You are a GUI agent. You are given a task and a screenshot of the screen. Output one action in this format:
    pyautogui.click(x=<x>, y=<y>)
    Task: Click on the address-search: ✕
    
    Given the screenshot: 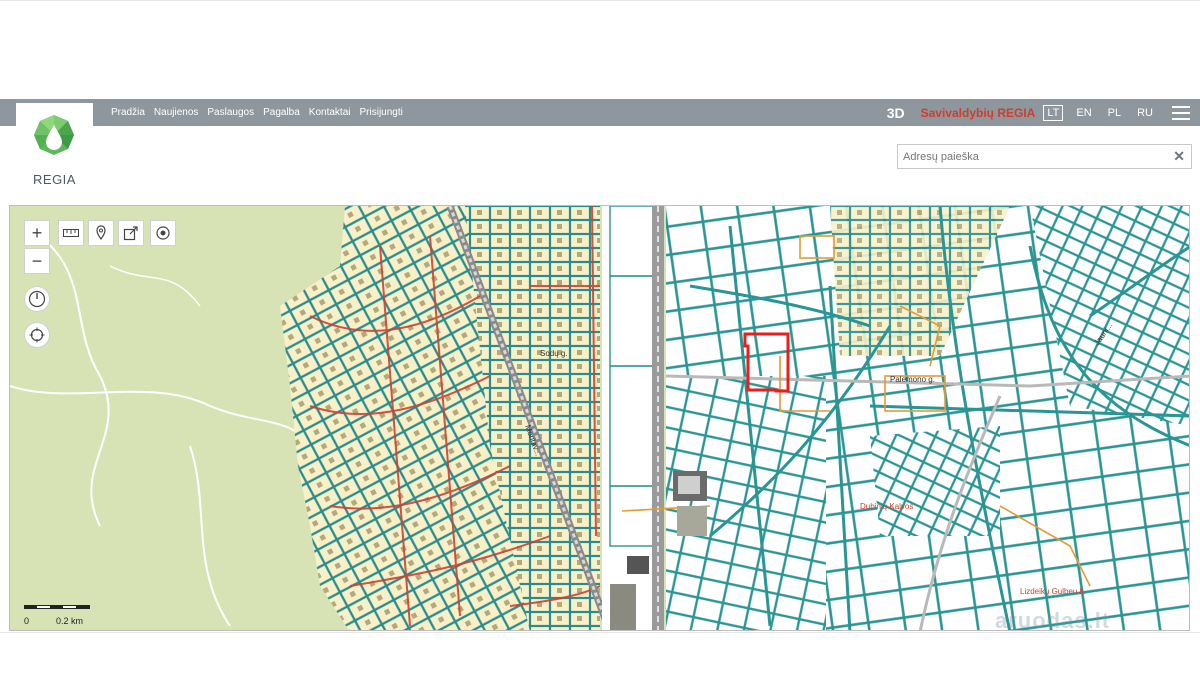 What is the action you would take?
    pyautogui.click(x=1044, y=156)
    